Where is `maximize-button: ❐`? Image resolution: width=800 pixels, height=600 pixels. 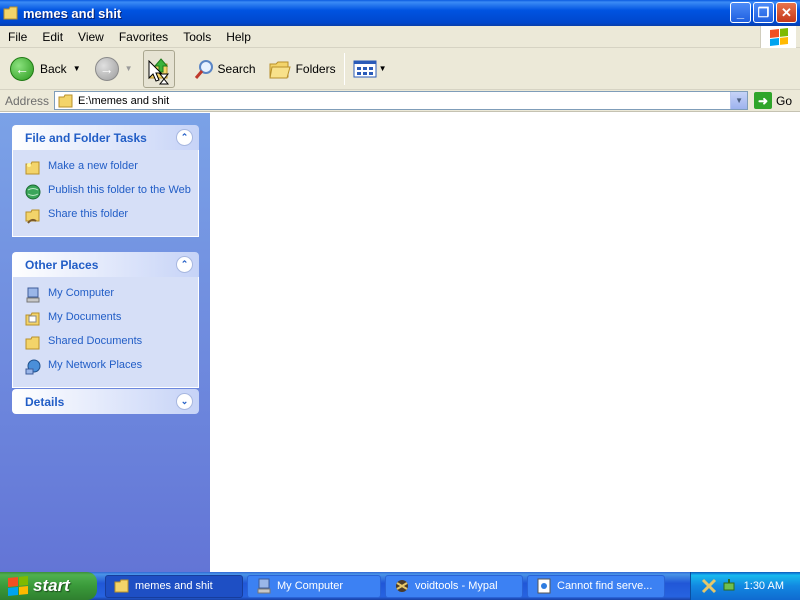 maximize-button: ❐ is located at coordinates (763, 12).